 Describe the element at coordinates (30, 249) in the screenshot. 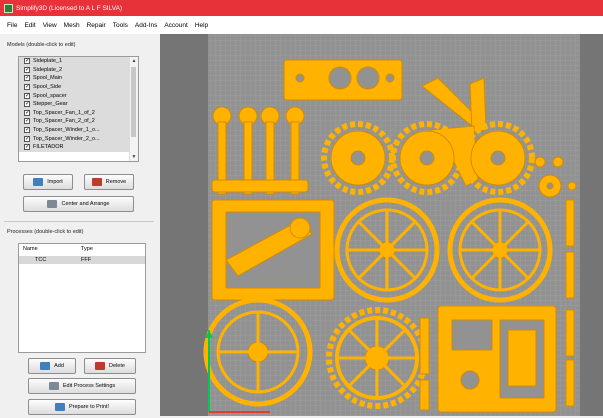

I see `col-name-header: Name` at that location.